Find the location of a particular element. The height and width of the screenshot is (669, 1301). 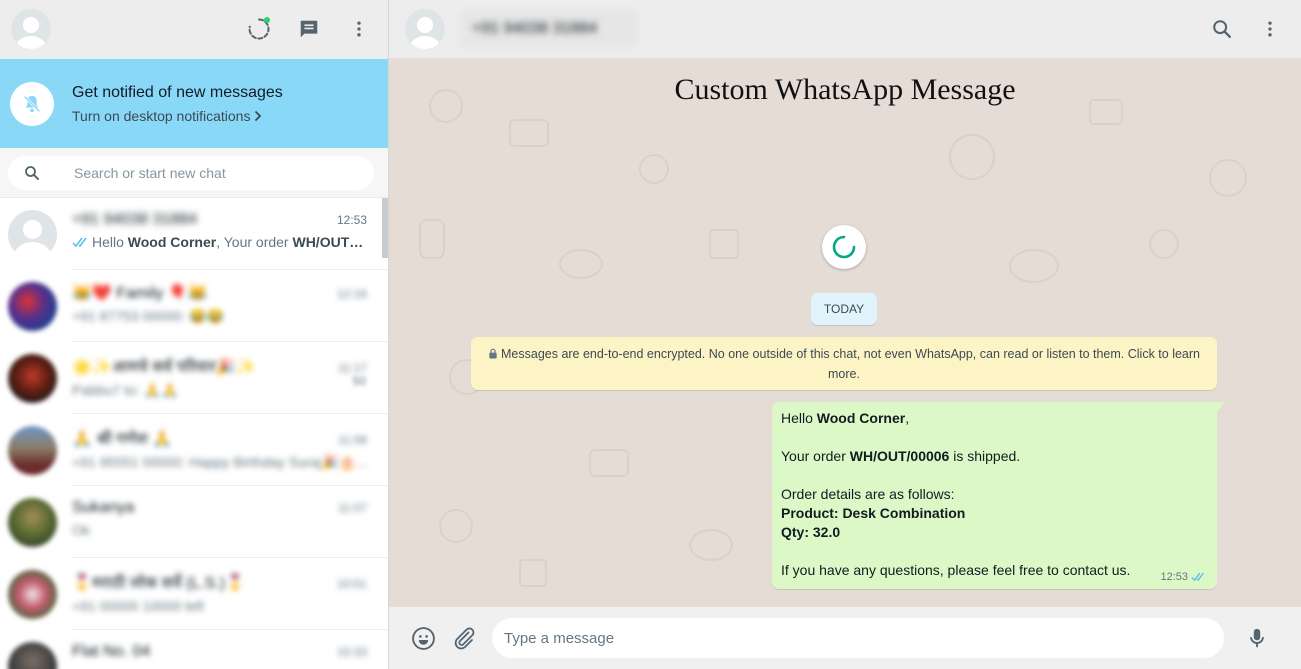

mic-icon is located at coordinates (1257, 638).